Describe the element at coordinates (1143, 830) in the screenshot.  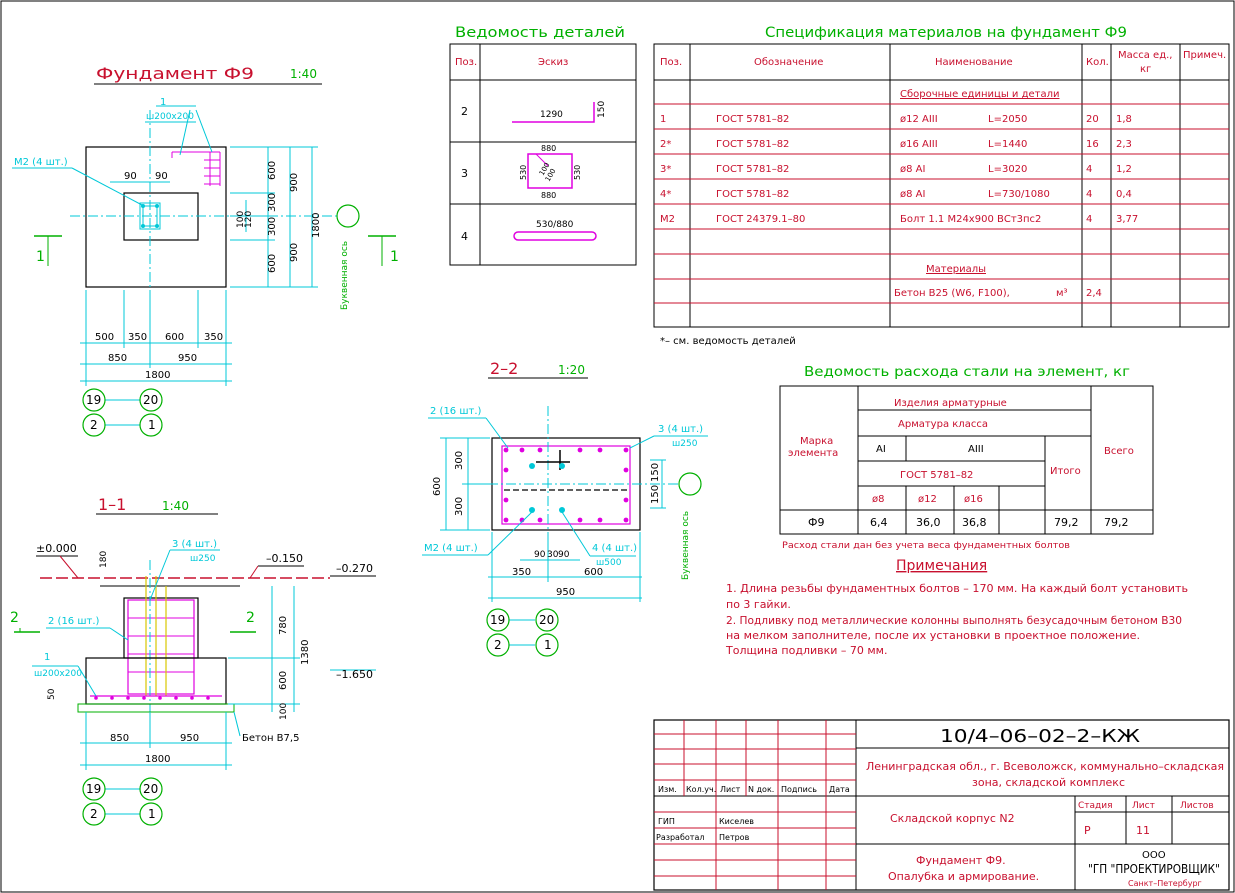
I see `svg-text: 11` at that location.